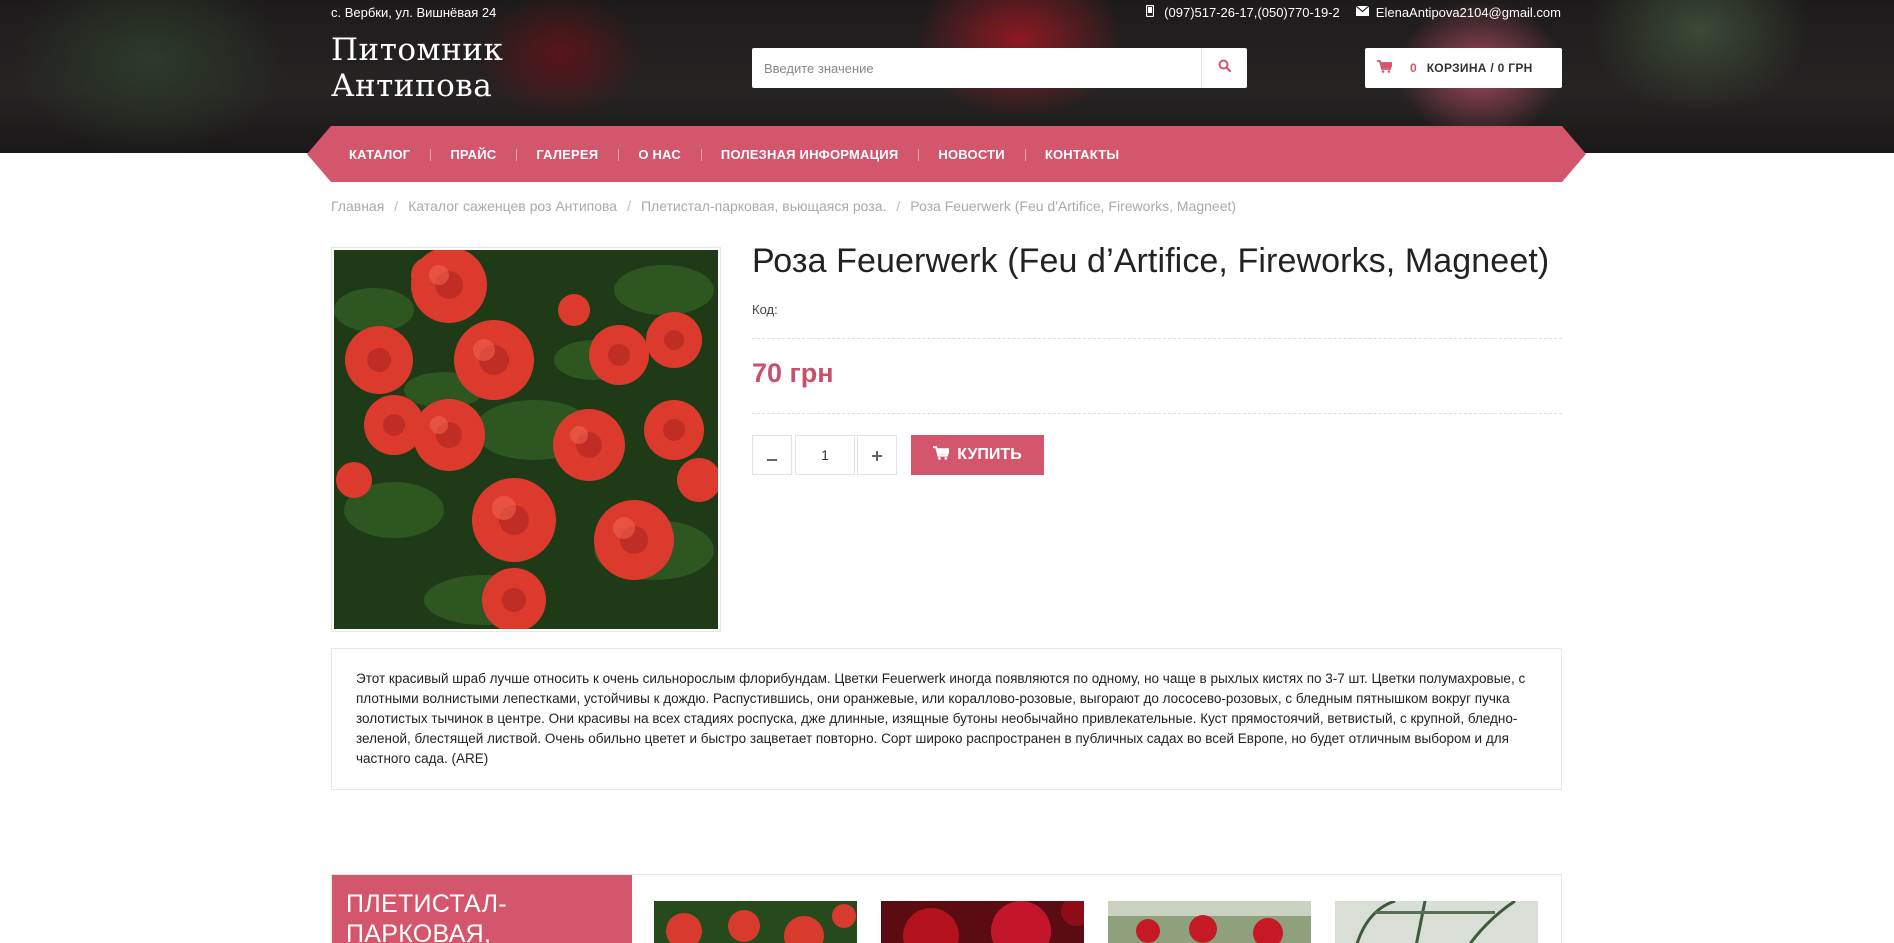  I want to click on nav-item-news: НОВОСТИ, so click(971, 154).